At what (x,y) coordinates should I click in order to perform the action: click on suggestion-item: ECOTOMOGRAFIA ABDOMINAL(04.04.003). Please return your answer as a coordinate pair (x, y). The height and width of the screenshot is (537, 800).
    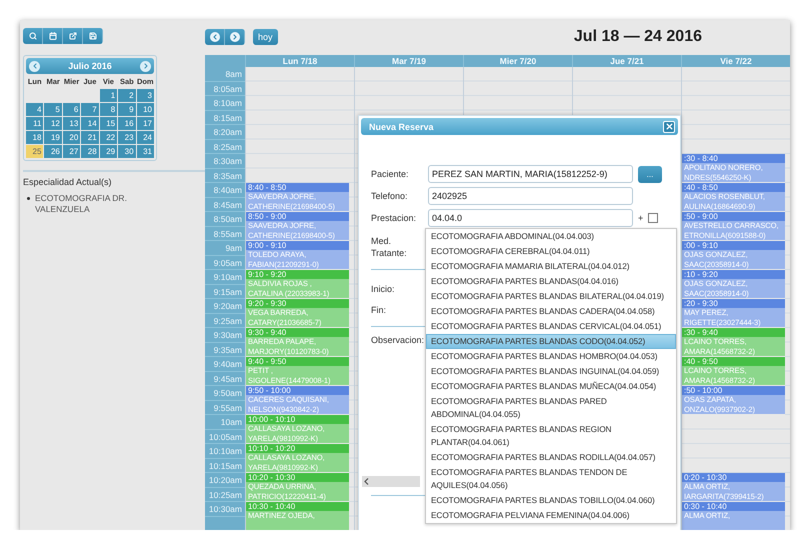
    Looking at the image, I should click on (551, 236).